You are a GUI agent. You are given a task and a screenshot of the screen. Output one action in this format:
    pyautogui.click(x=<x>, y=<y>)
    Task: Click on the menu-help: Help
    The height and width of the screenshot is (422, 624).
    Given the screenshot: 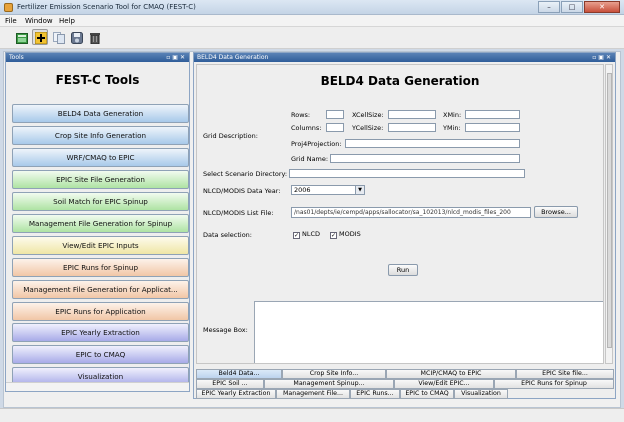 What is the action you would take?
    pyautogui.click(x=67, y=21)
    